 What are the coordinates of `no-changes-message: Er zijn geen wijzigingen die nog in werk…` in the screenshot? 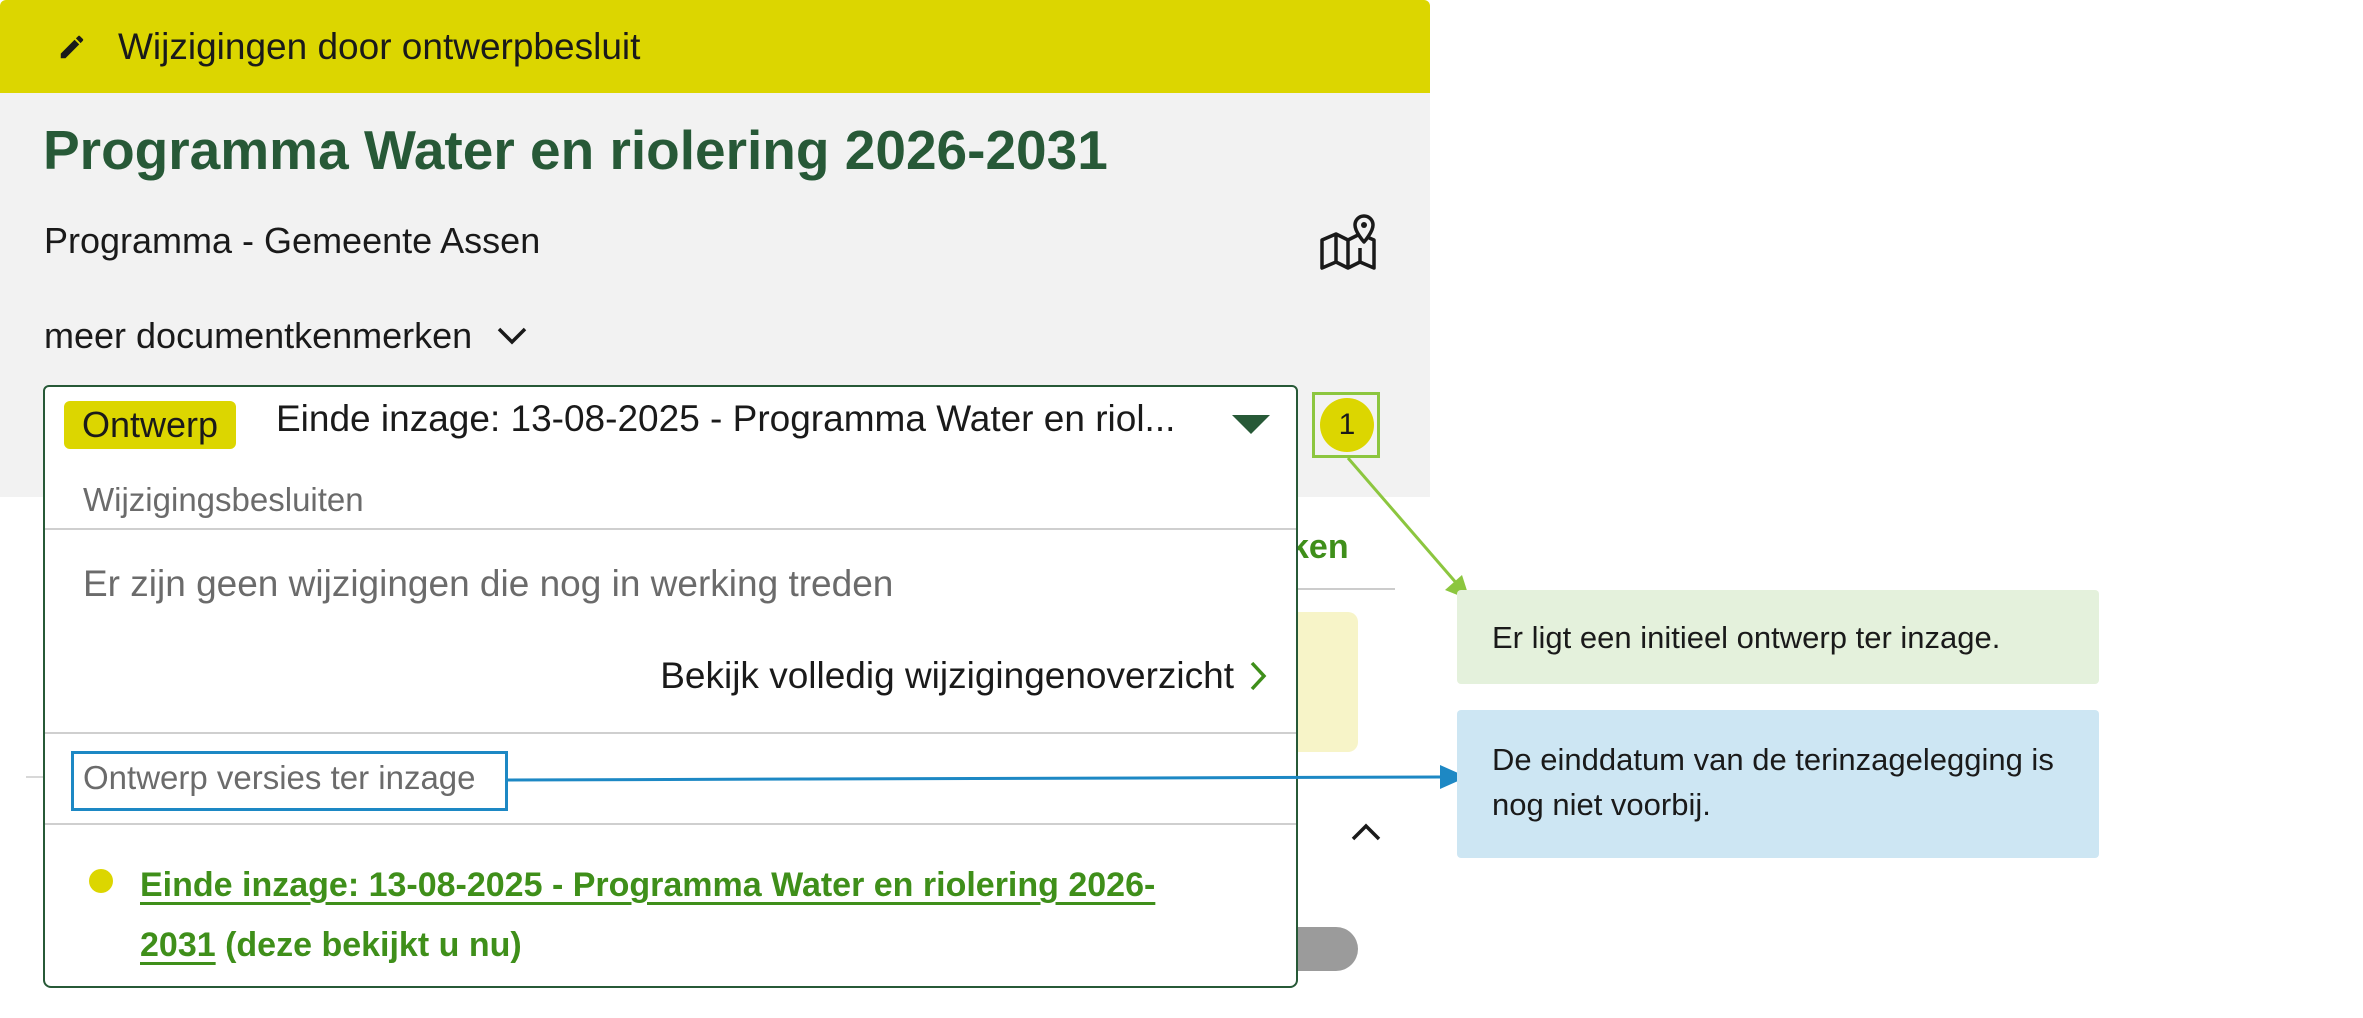 It's located at (488, 583).